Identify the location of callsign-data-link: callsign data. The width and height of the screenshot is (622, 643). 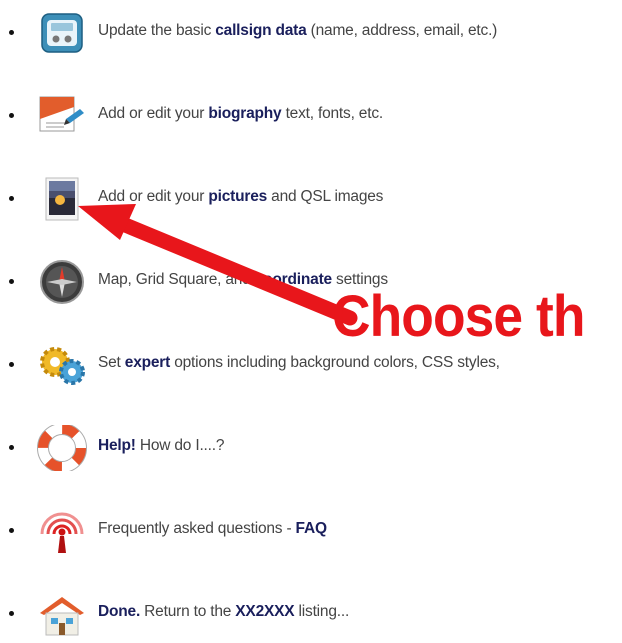
(260, 30).